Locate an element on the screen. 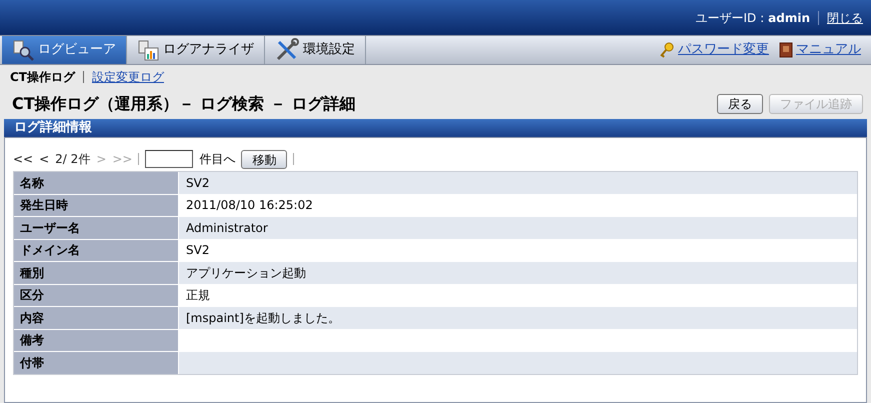  pager-link: < is located at coordinates (44, 159).